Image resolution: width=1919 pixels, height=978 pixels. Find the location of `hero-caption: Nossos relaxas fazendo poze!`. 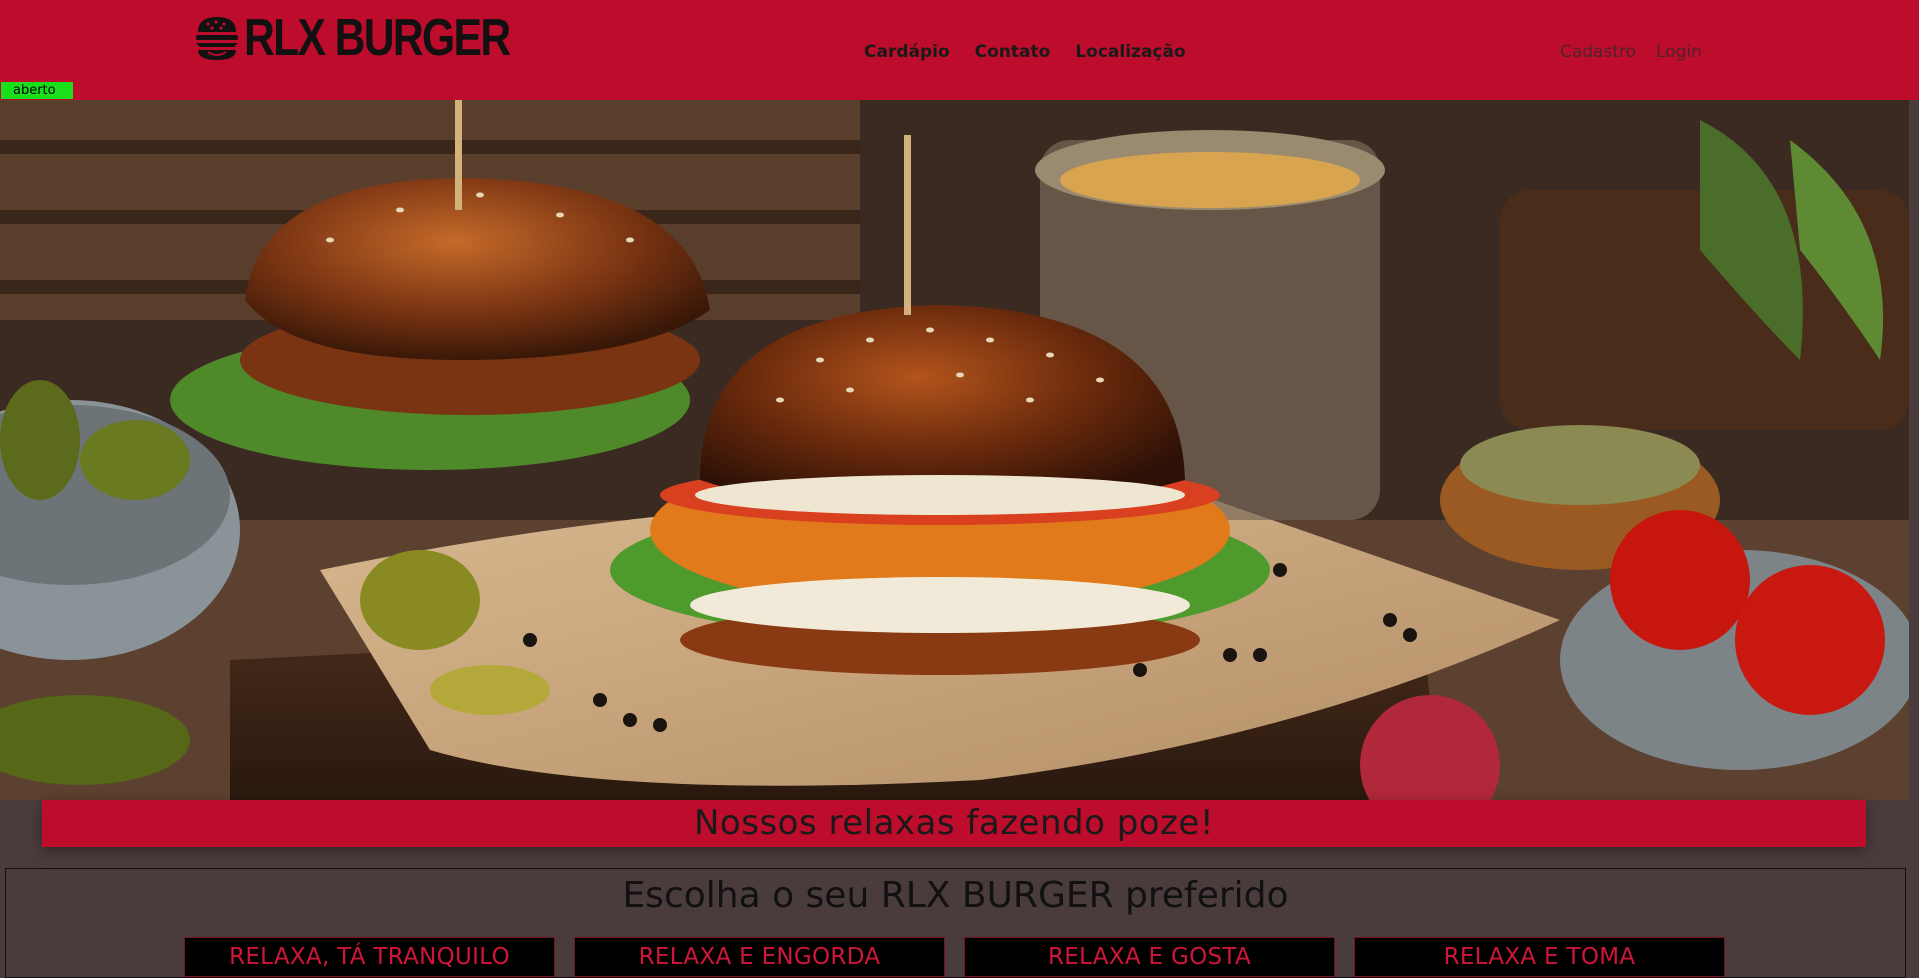

hero-caption: Nossos relaxas fazendo poze! is located at coordinates (954, 823).